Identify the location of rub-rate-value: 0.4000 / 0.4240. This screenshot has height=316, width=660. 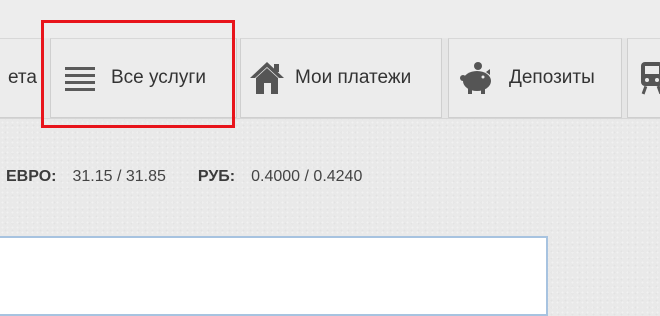
(307, 176).